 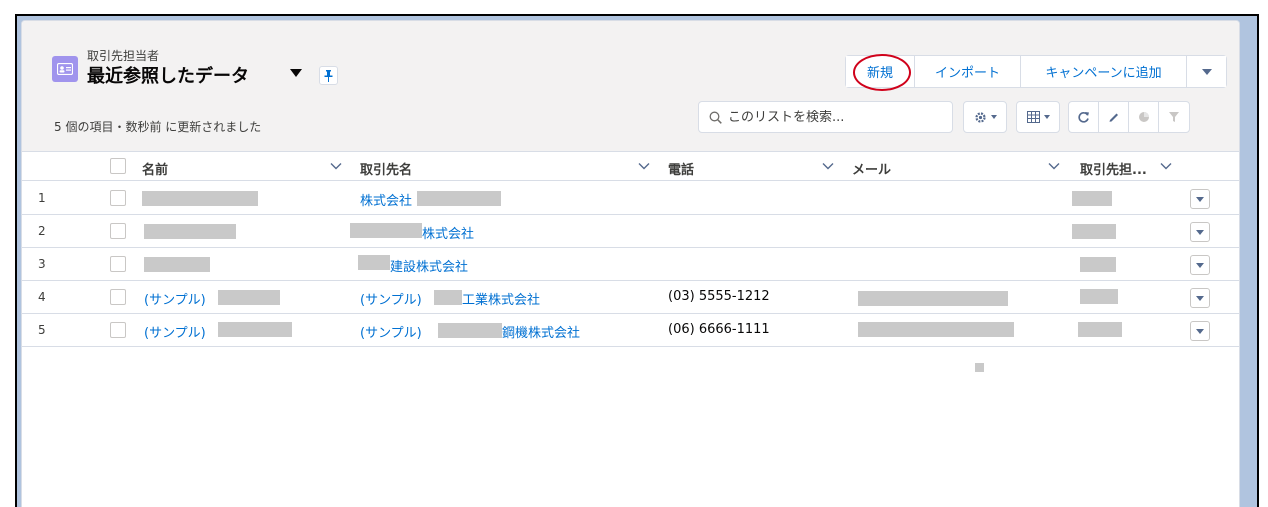 I want to click on pin-list-view-button, so click(x=328, y=75).